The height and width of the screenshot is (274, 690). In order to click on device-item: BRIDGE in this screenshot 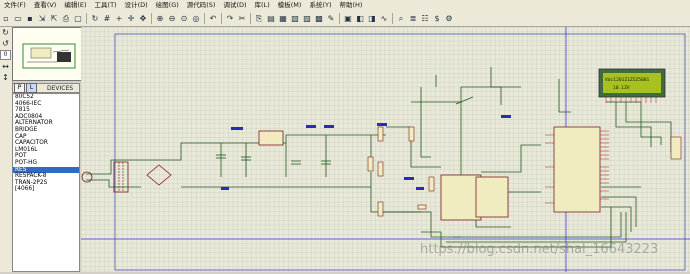, I will do `click(46, 130)`.